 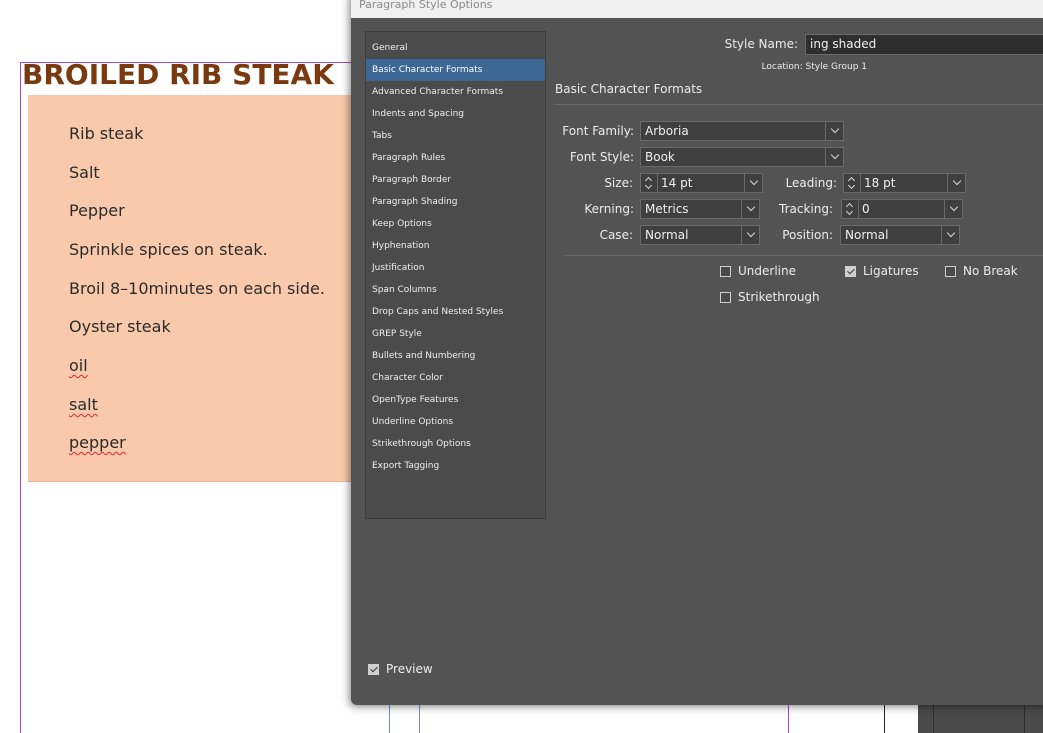 I want to click on ligatures-checkbox, so click(x=850, y=271).